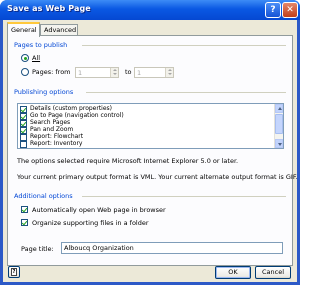  Describe the element at coordinates (23, 29) in the screenshot. I see `tab-general: General` at that location.